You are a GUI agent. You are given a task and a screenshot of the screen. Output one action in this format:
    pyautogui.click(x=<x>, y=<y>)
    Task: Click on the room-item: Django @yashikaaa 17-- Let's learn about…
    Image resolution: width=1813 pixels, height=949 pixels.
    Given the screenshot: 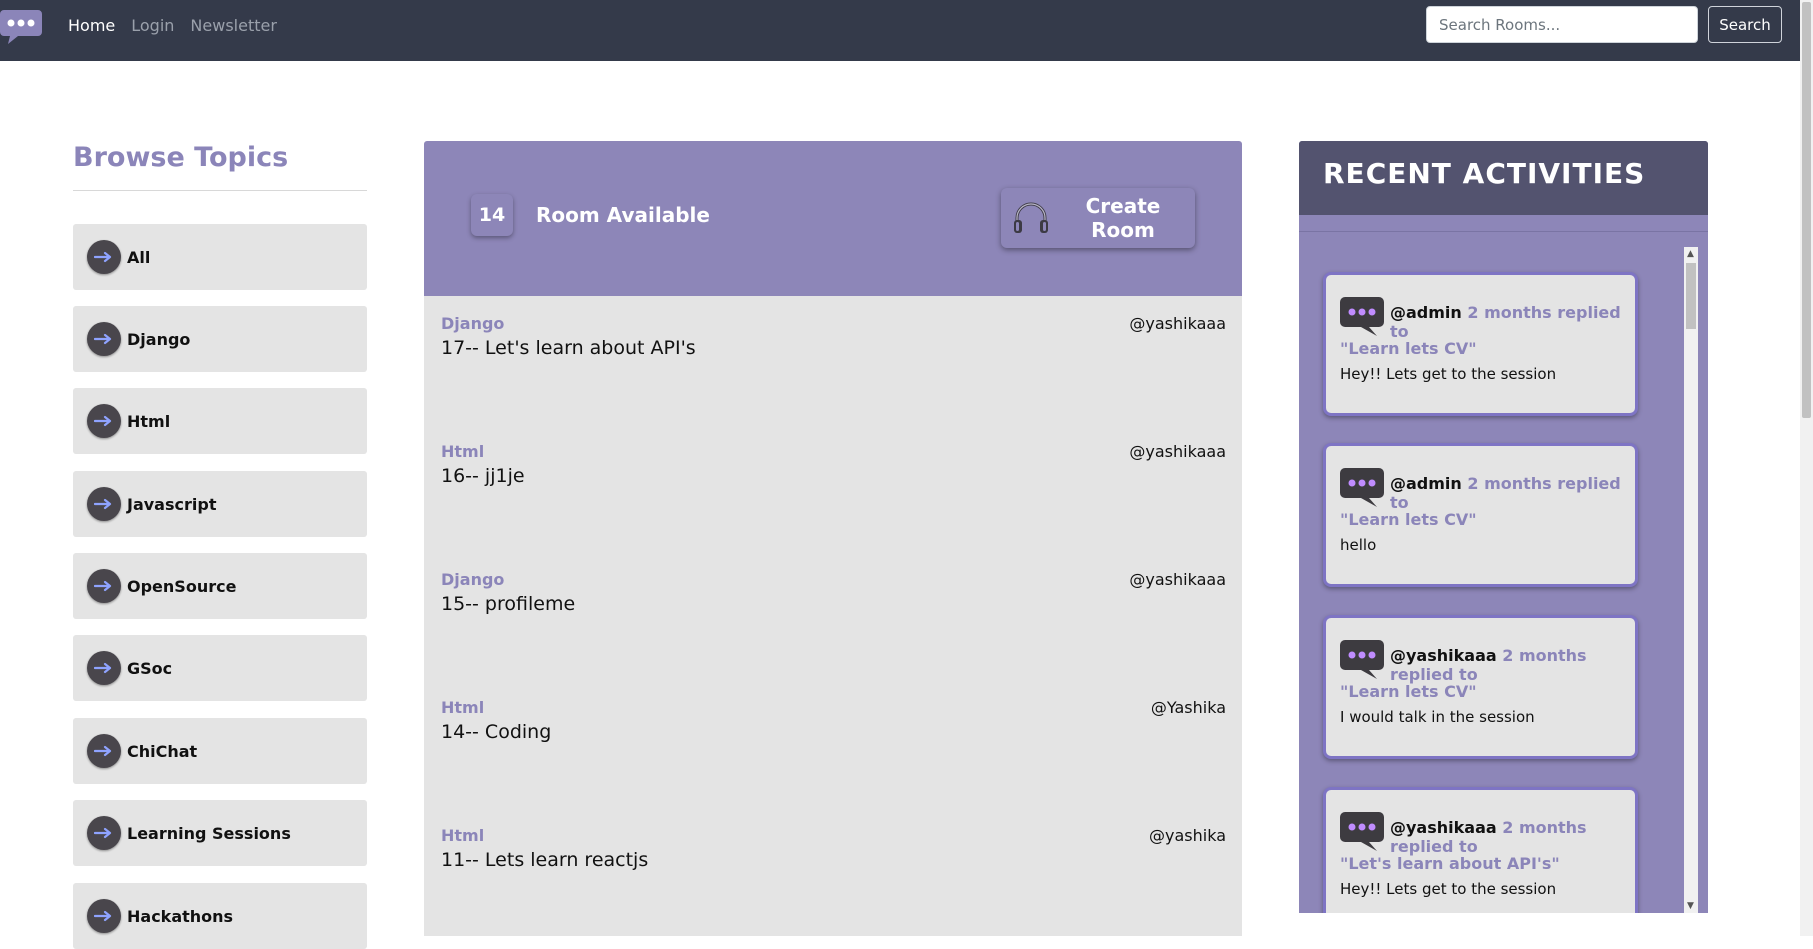 What is the action you would take?
    pyautogui.click(x=833, y=360)
    